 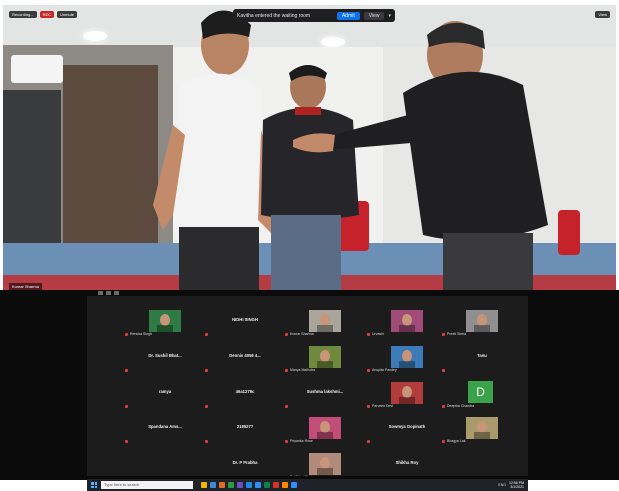 What do you see at coordinates (245, 466) in the screenshot?
I see `participant-tile: Dr. P Prabha` at bounding box center [245, 466].